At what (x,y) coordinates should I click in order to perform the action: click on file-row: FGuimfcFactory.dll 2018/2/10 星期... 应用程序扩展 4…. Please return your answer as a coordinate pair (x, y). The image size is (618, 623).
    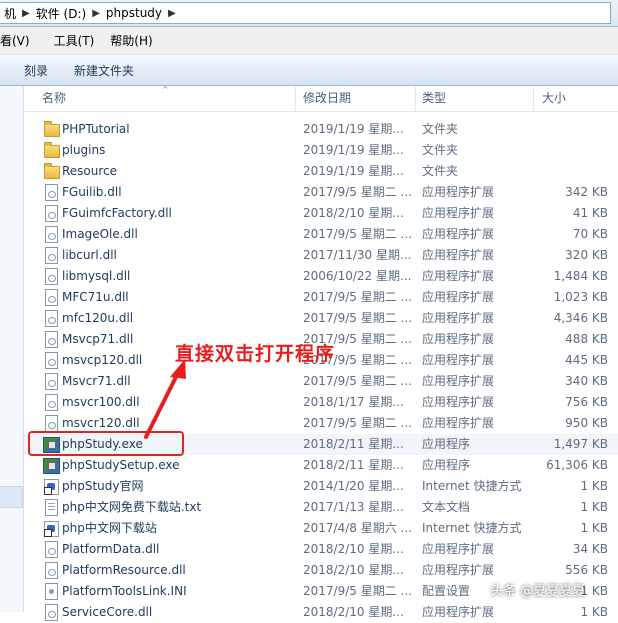
    Looking at the image, I should click on (321, 213).